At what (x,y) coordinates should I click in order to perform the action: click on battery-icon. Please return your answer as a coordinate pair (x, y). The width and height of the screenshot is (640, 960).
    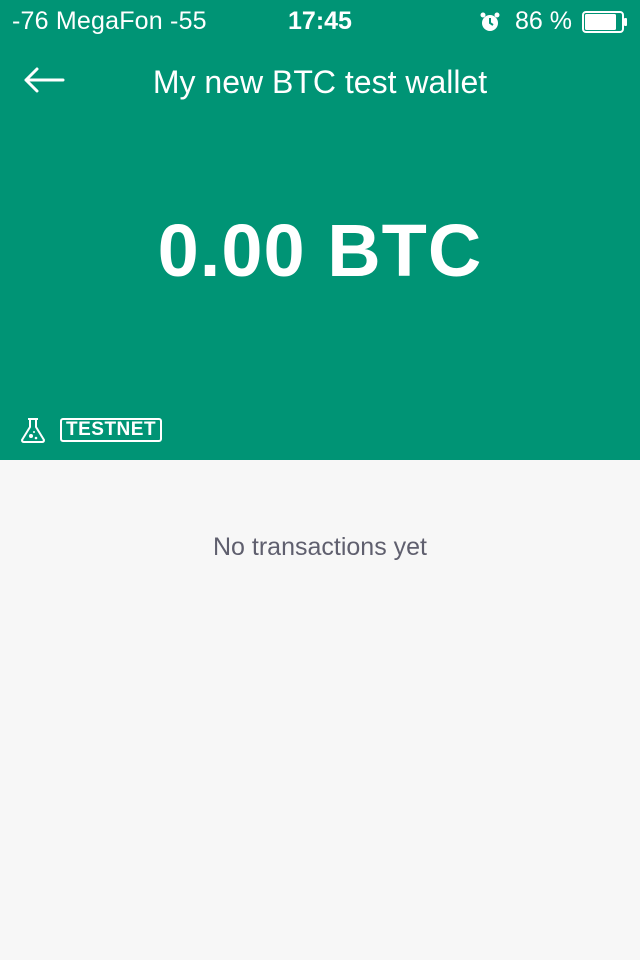
    Looking at the image, I should click on (605, 21).